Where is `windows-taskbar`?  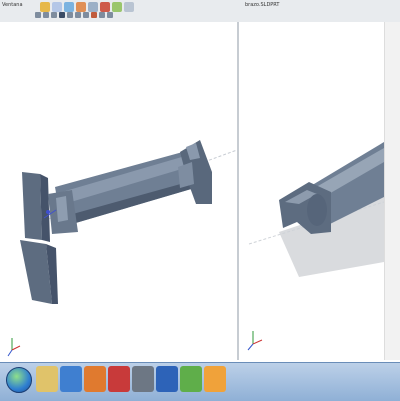 windows-taskbar is located at coordinates (200, 381).